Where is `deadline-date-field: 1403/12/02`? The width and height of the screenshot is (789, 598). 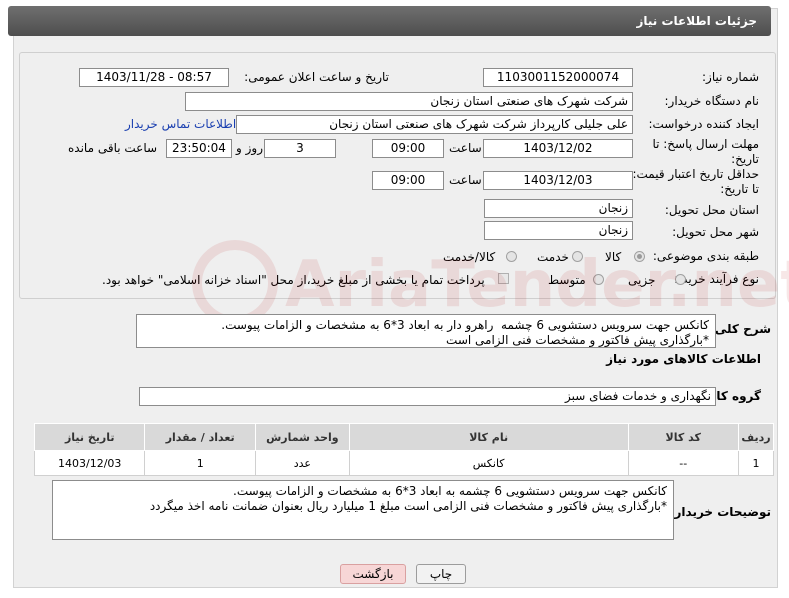
deadline-date-field: 1403/12/02 is located at coordinates (558, 148).